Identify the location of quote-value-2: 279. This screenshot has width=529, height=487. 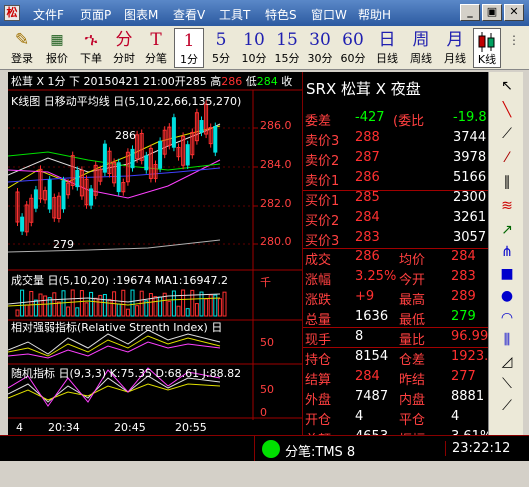
(463, 316).